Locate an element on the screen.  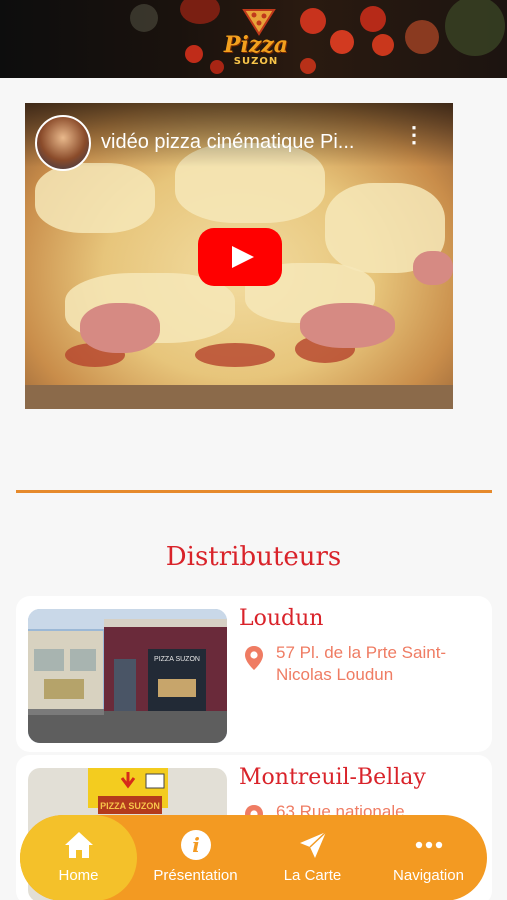
header-banner: Pizza SUZON is located at coordinates (253, 39).